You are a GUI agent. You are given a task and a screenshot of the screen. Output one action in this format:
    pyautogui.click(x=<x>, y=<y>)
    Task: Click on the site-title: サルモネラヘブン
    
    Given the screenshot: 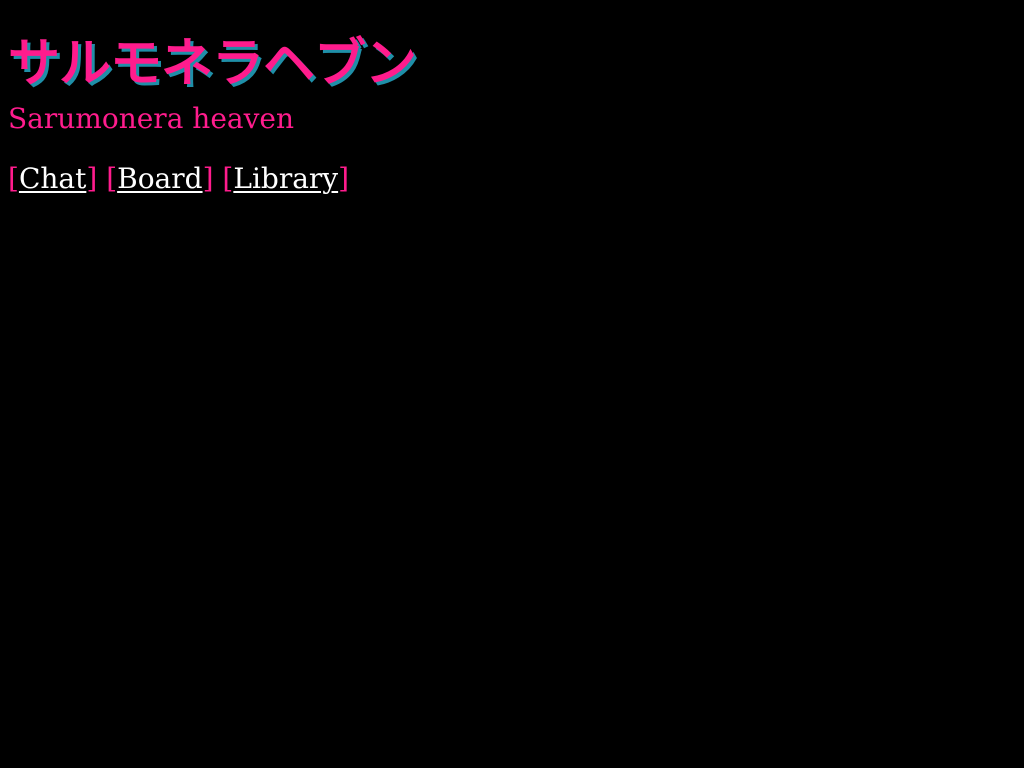 What is the action you would take?
    pyautogui.click(x=212, y=64)
    